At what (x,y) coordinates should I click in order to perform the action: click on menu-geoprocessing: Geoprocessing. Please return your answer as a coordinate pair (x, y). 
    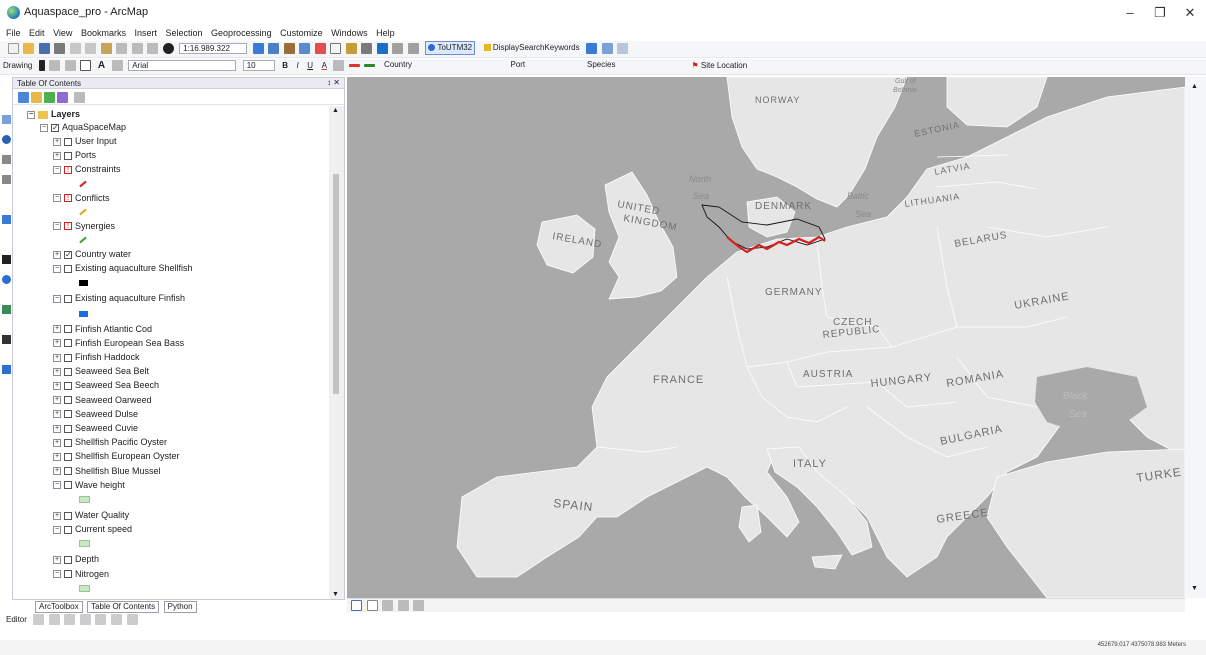
    Looking at the image, I should click on (241, 33).